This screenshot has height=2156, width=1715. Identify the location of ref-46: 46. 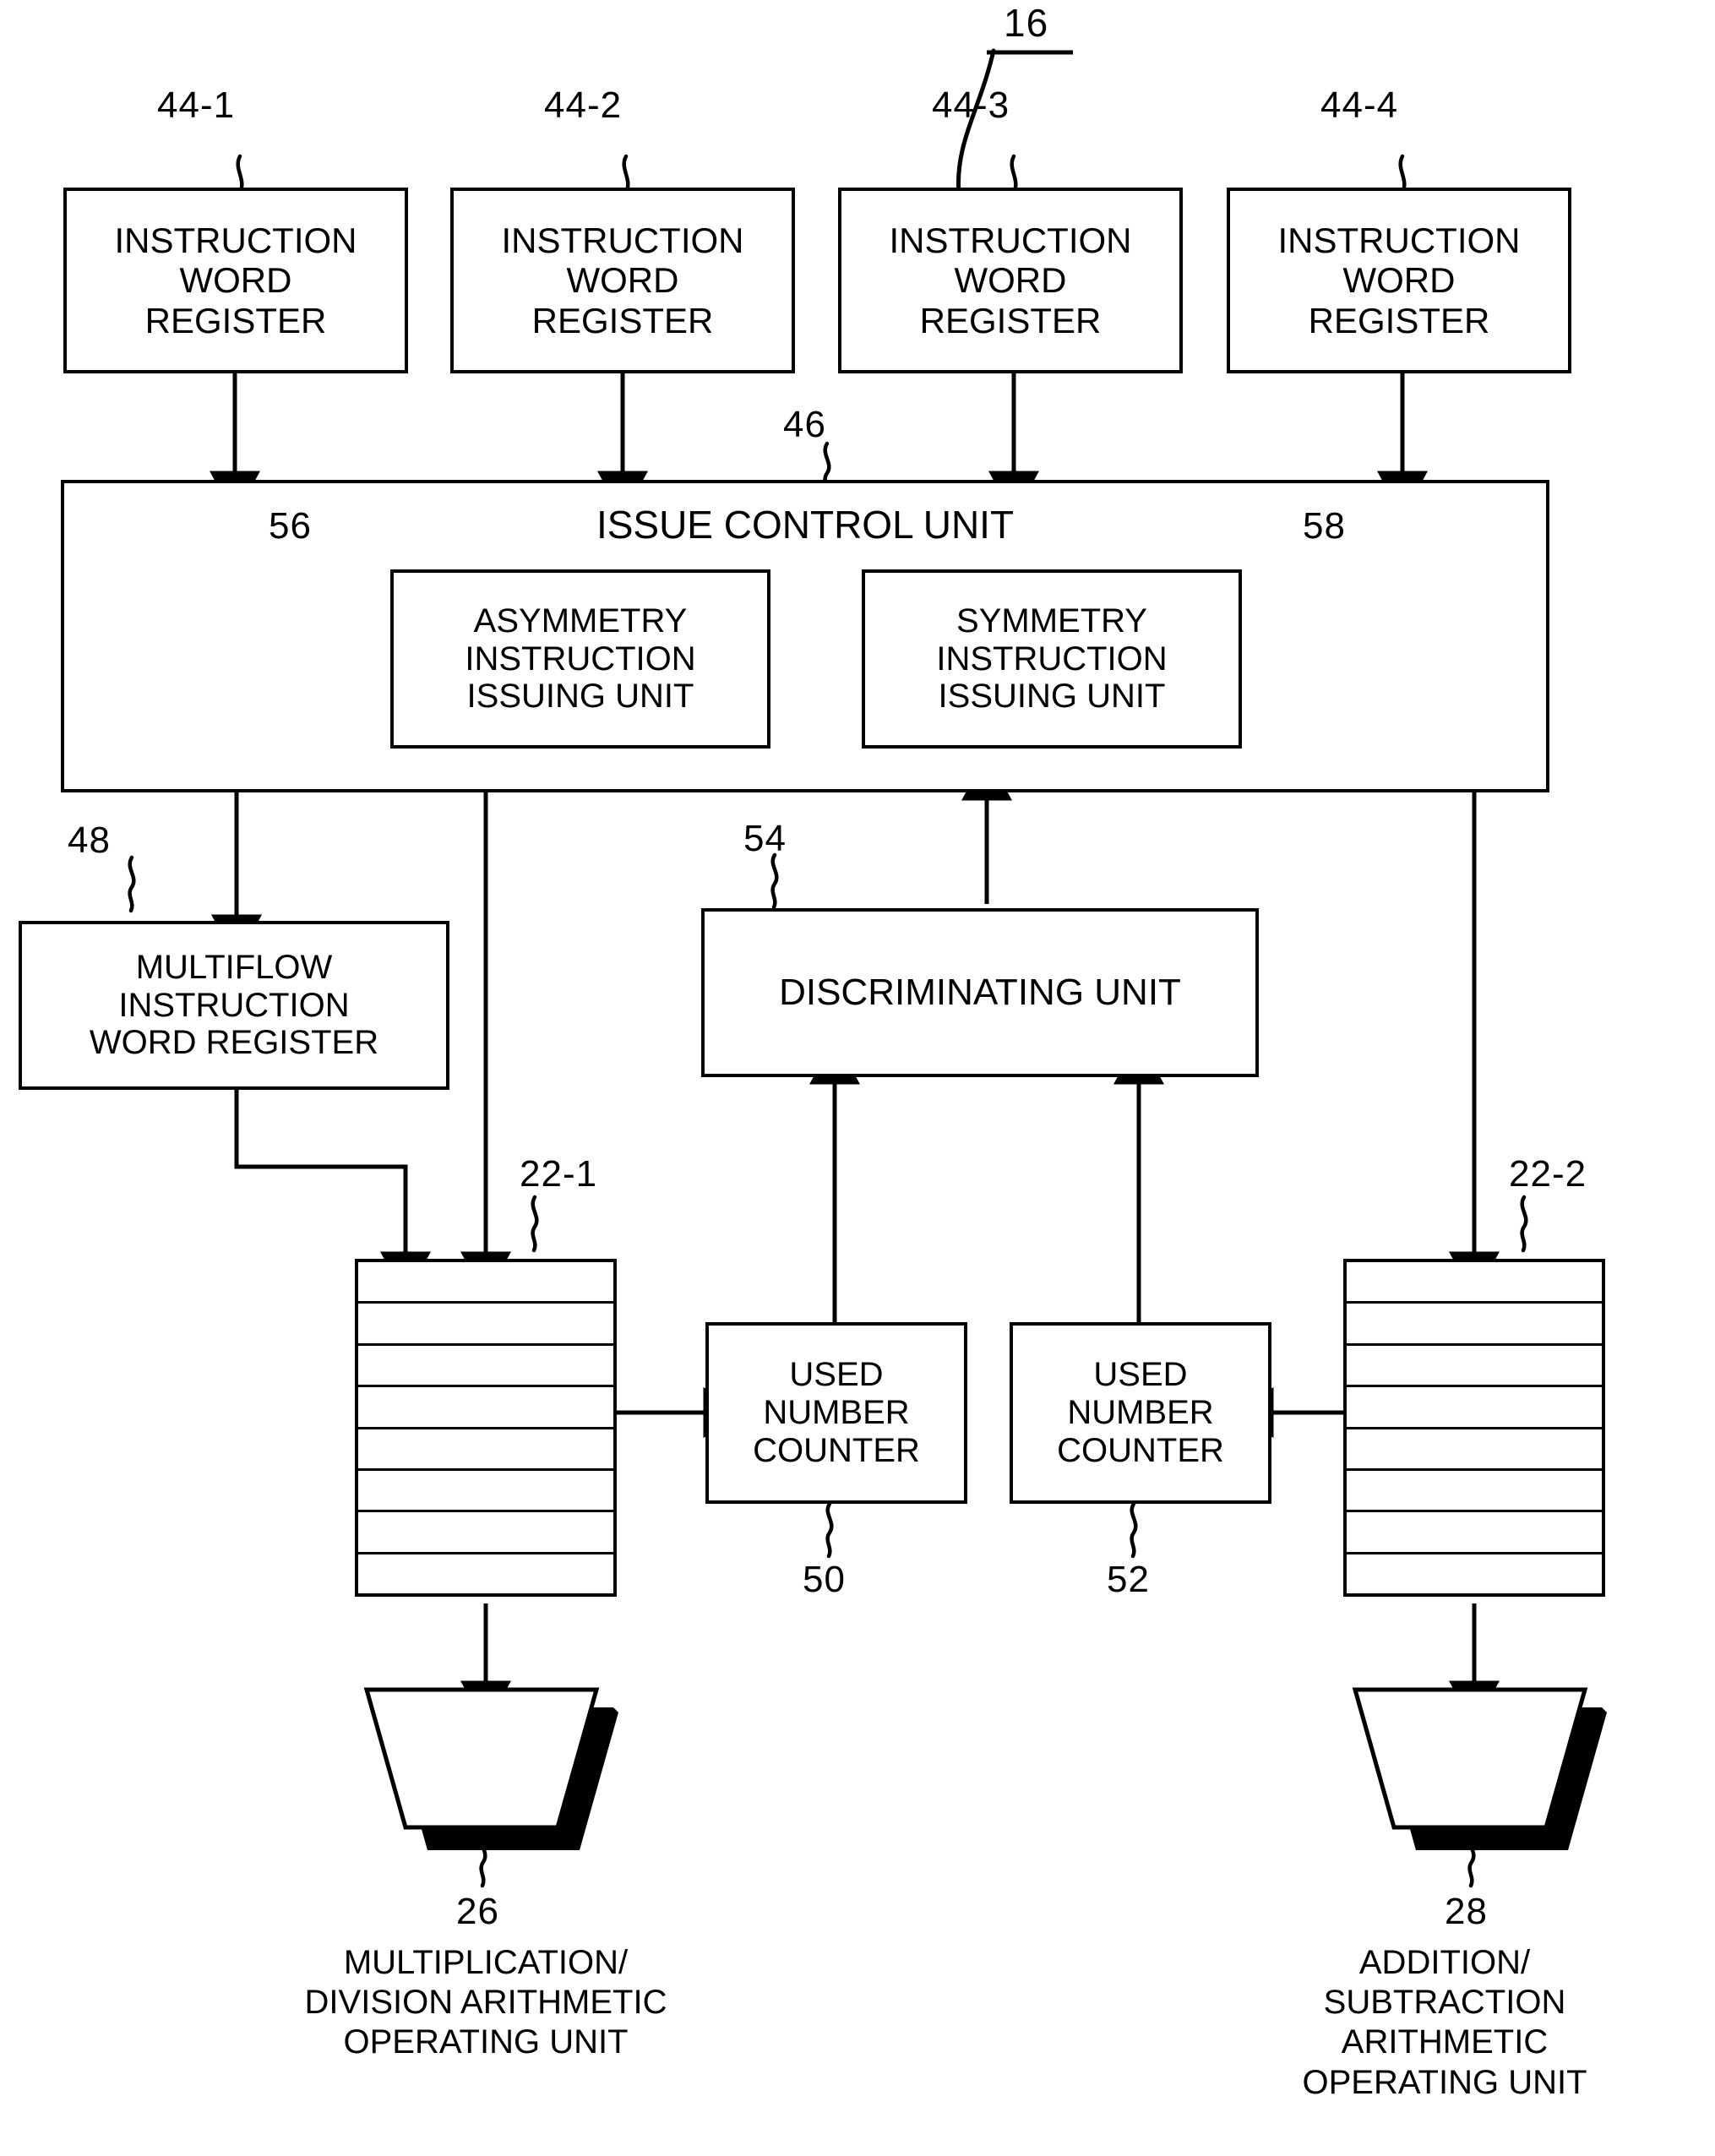
(804, 424).